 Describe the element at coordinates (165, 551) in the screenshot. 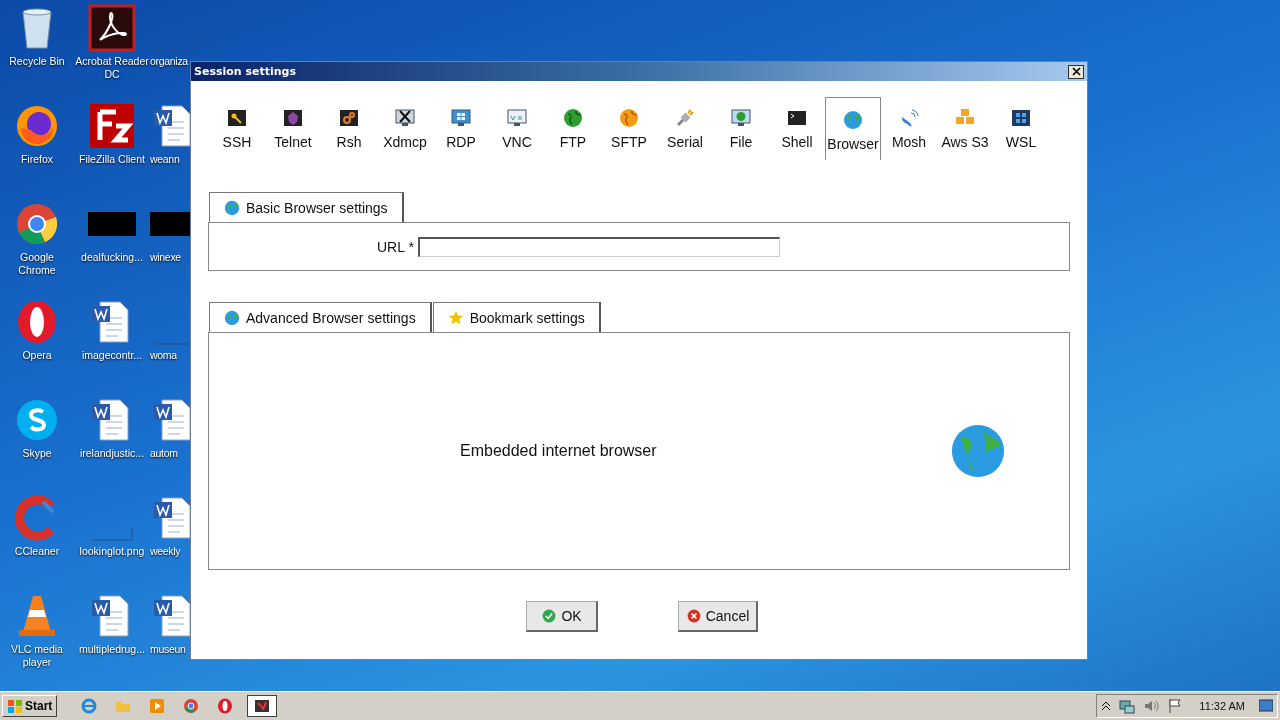

I see `desktop-icon-label: weekly` at that location.